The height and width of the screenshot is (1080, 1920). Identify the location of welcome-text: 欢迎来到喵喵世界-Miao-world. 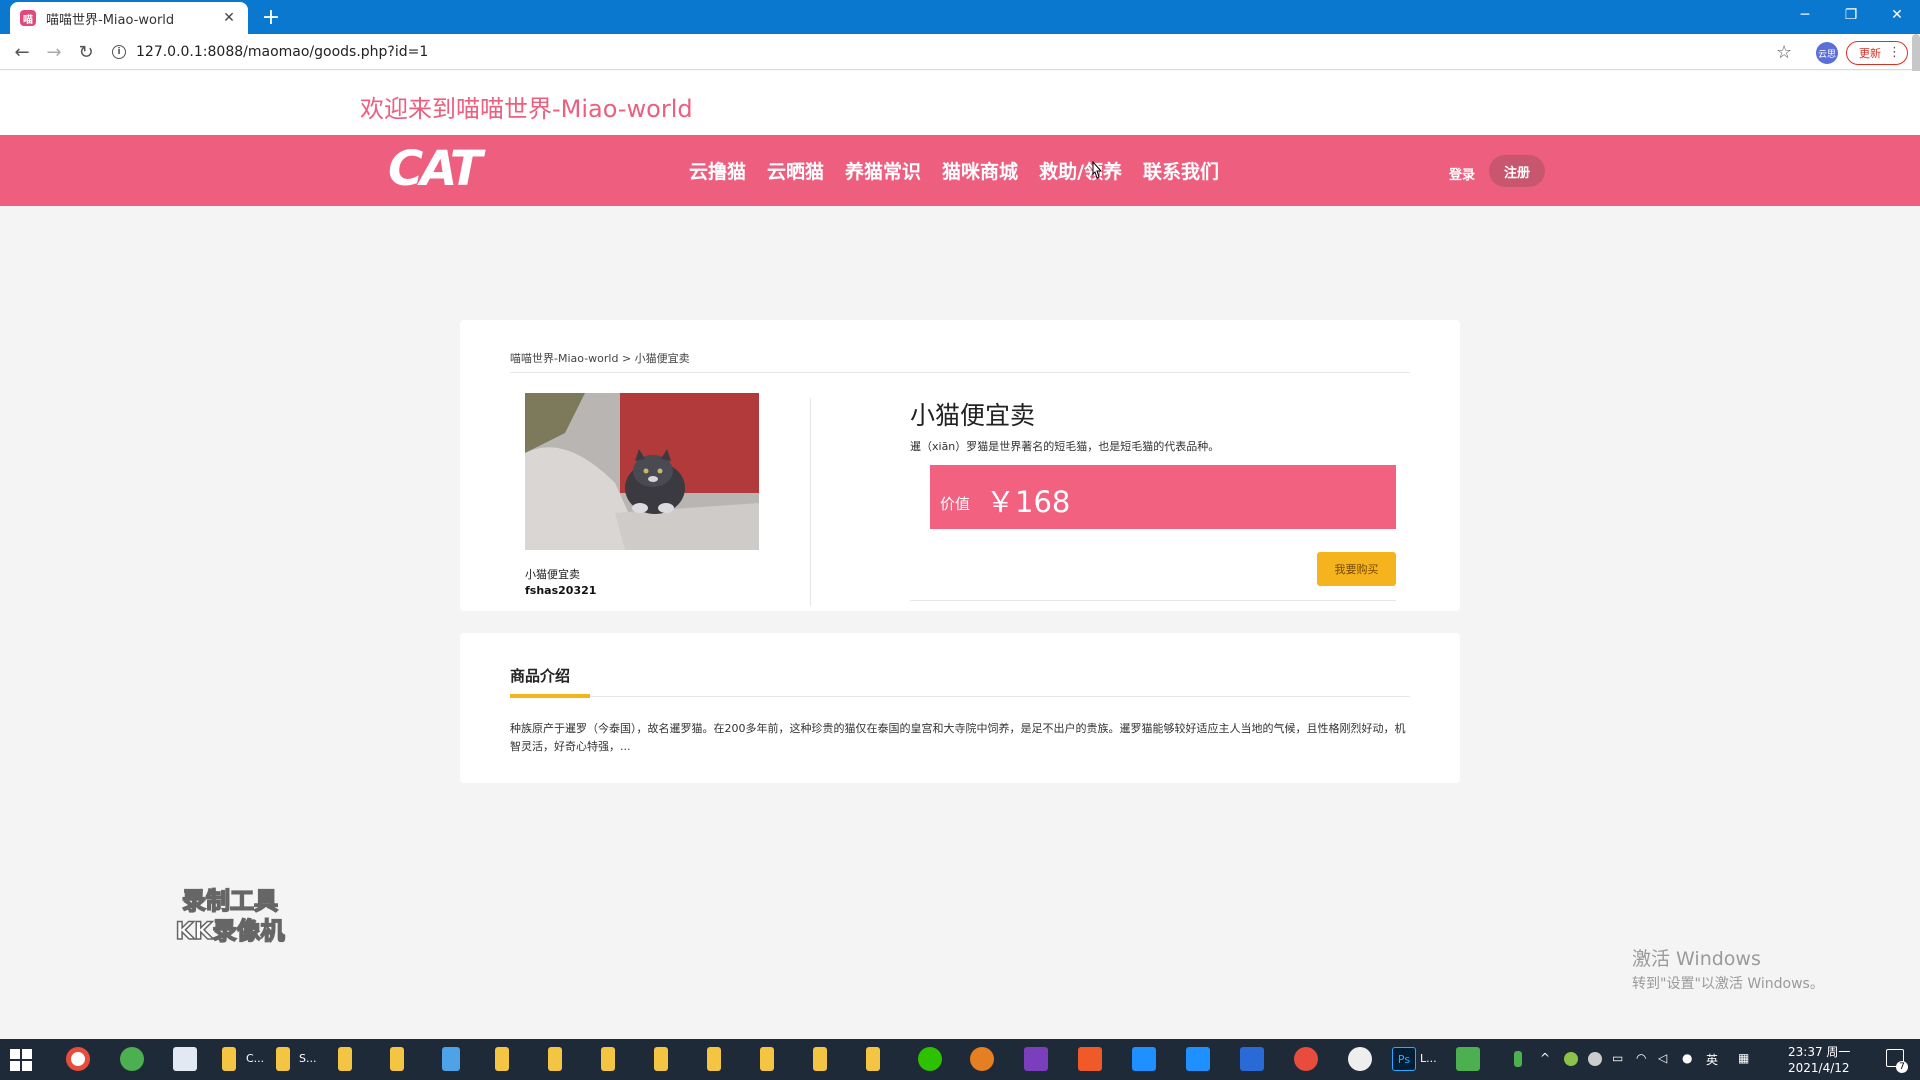
(526, 109).